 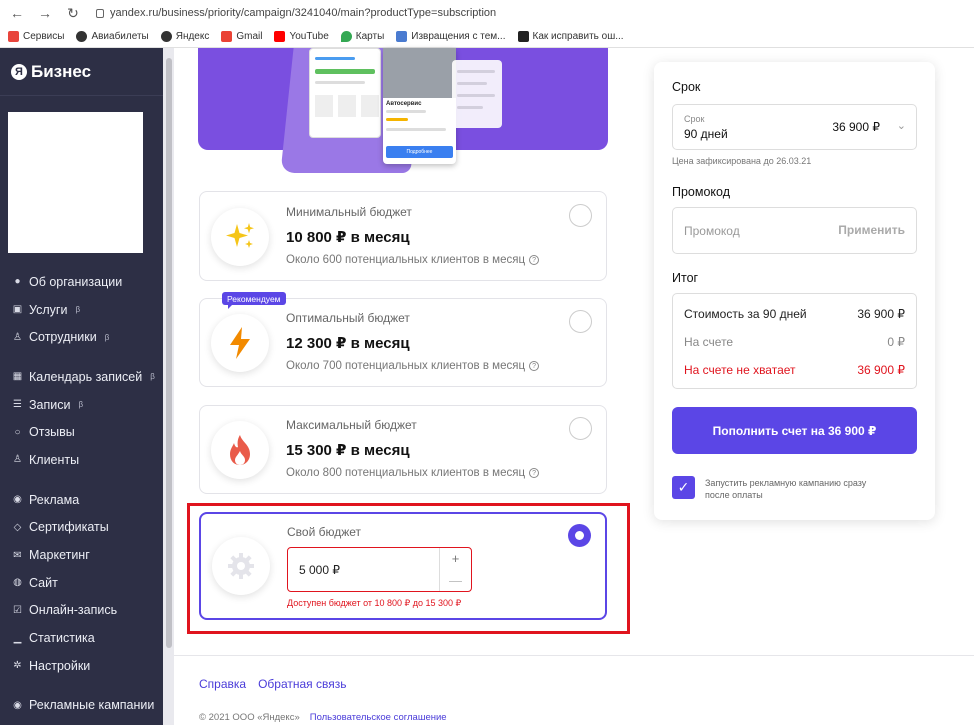 I want to click on person-icon: ♙, so click(x=17, y=460).